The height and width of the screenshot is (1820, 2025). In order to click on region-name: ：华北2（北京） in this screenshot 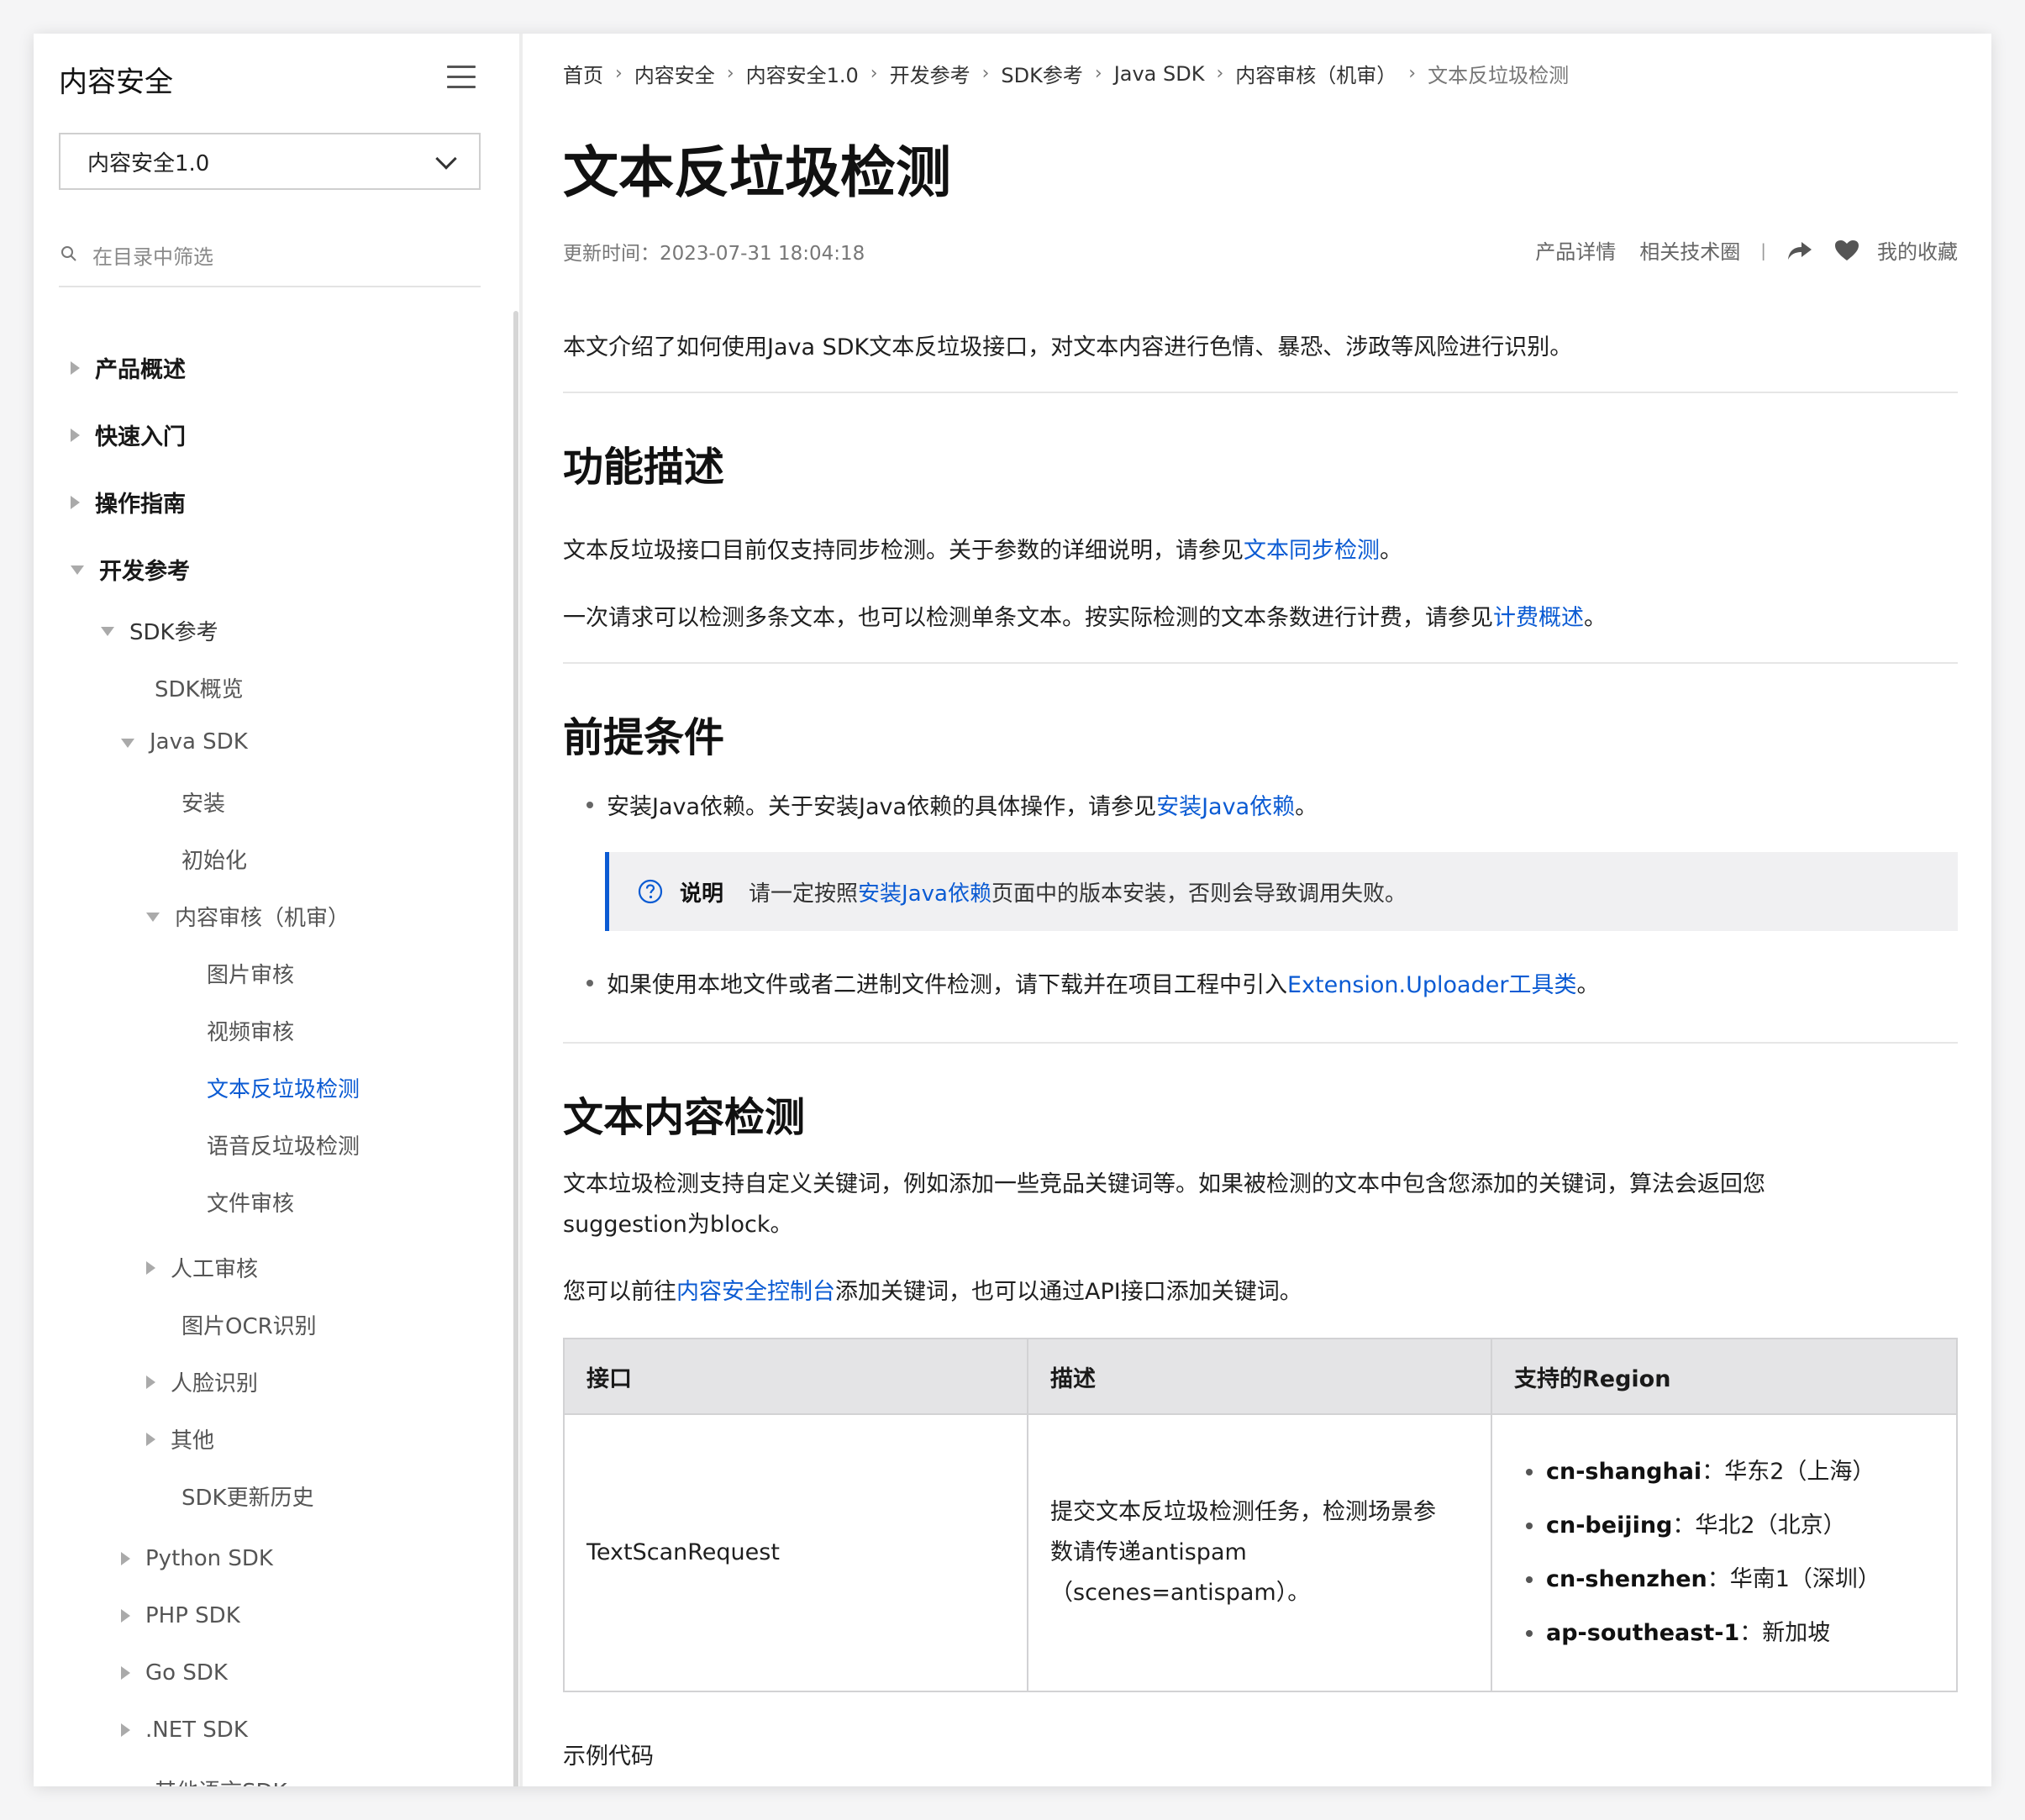, I will do `click(1759, 1525)`.